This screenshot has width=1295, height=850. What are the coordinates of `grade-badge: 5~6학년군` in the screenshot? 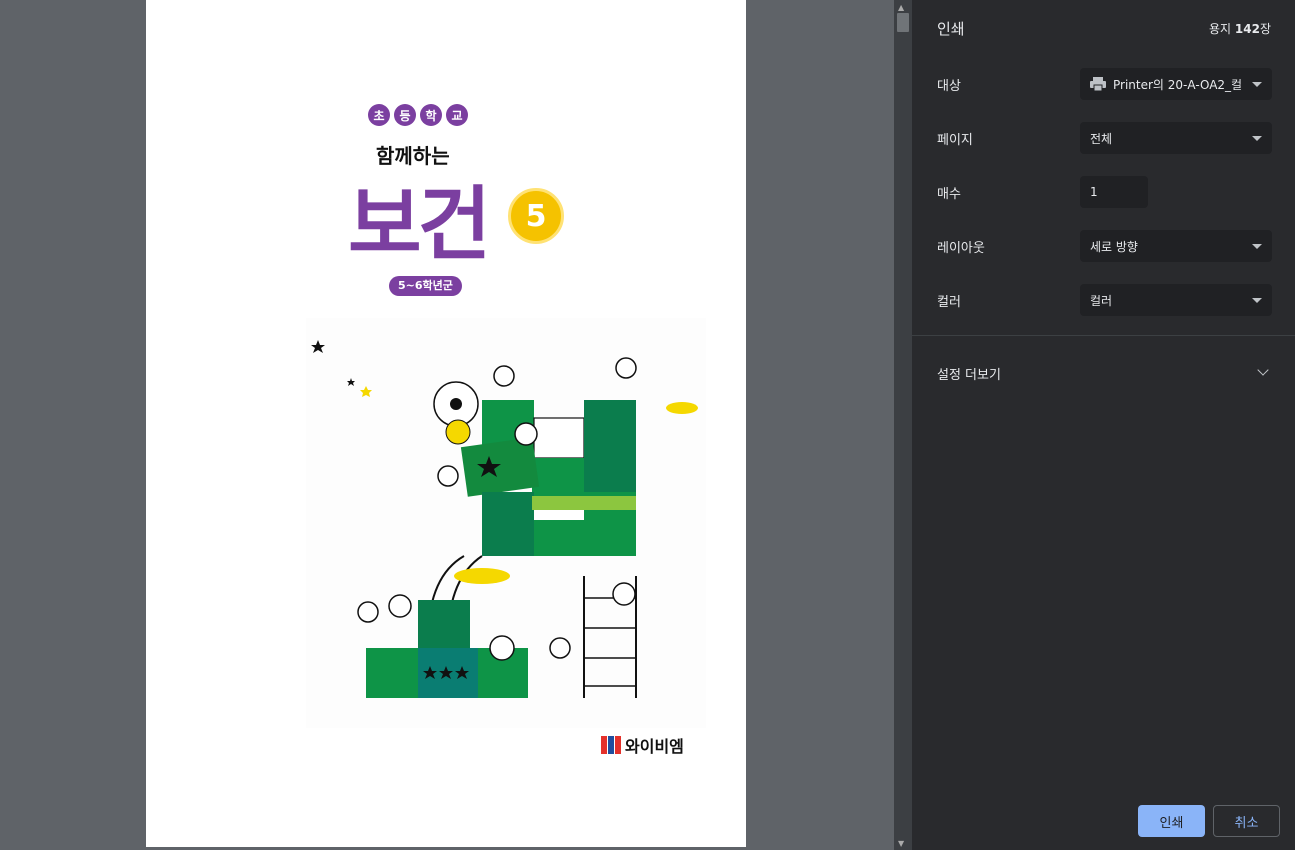 It's located at (425, 286).